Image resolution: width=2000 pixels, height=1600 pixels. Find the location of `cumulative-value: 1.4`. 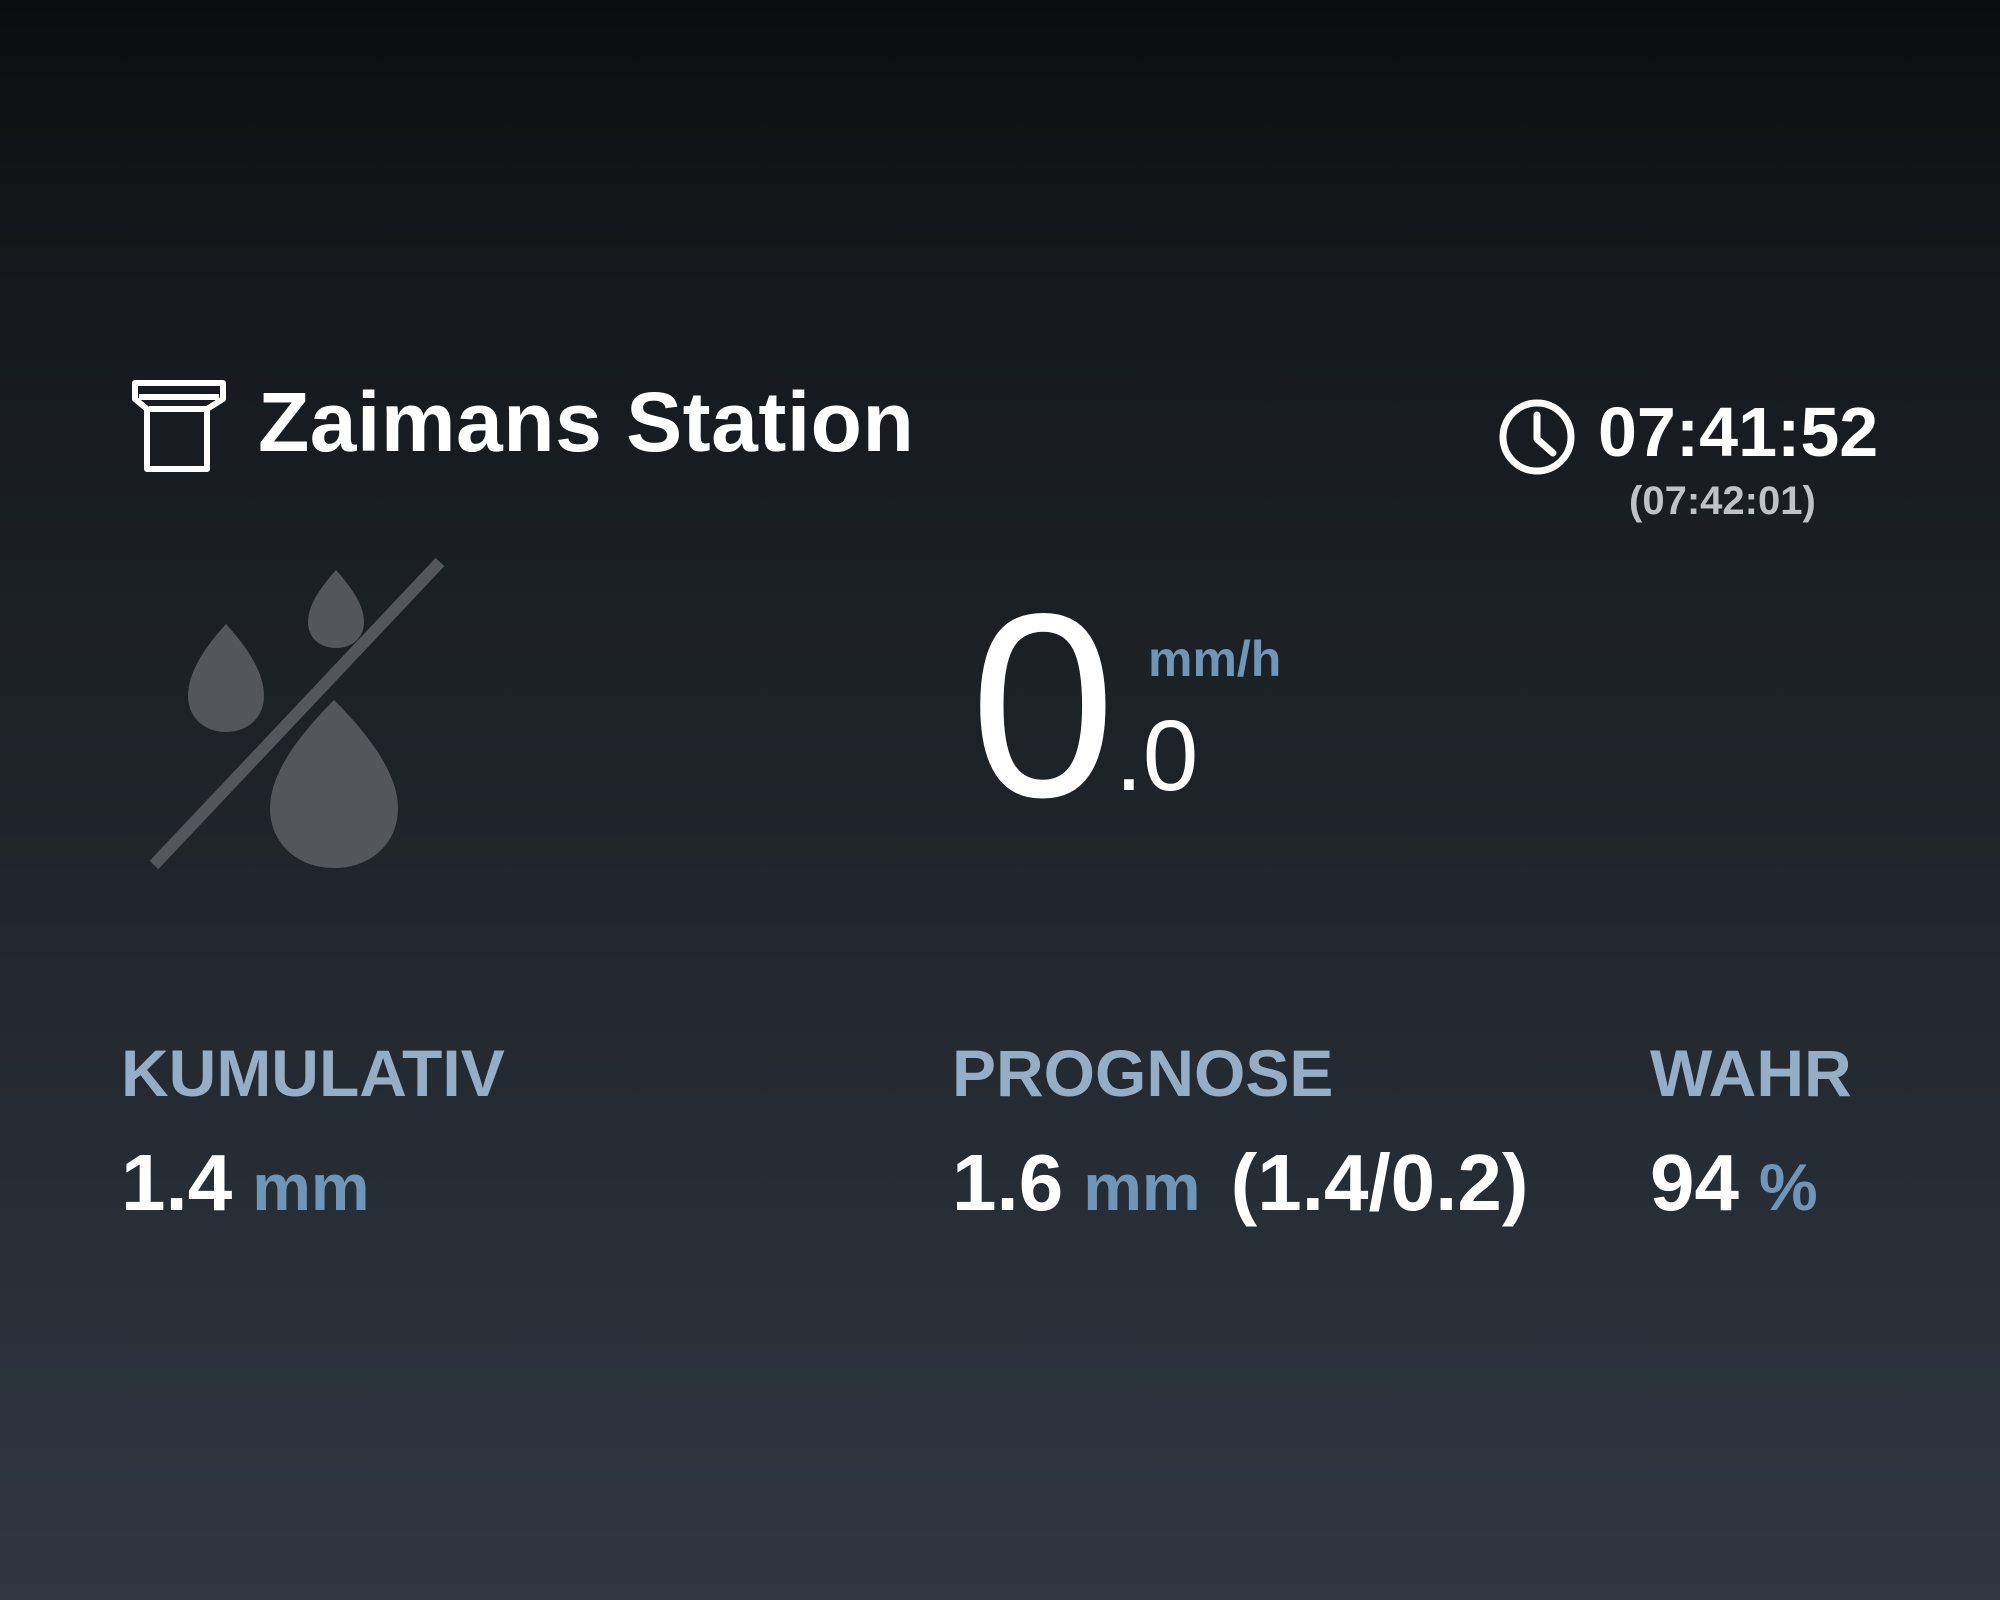

cumulative-value: 1.4 is located at coordinates (177, 1182).